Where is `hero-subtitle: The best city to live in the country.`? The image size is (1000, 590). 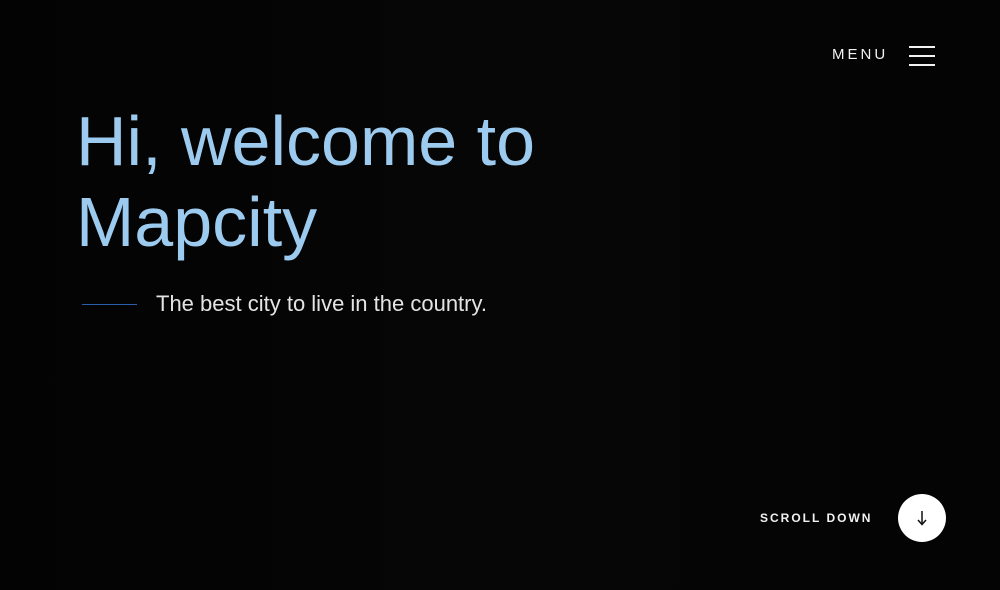 hero-subtitle: The best city to live in the country. is located at coordinates (321, 303).